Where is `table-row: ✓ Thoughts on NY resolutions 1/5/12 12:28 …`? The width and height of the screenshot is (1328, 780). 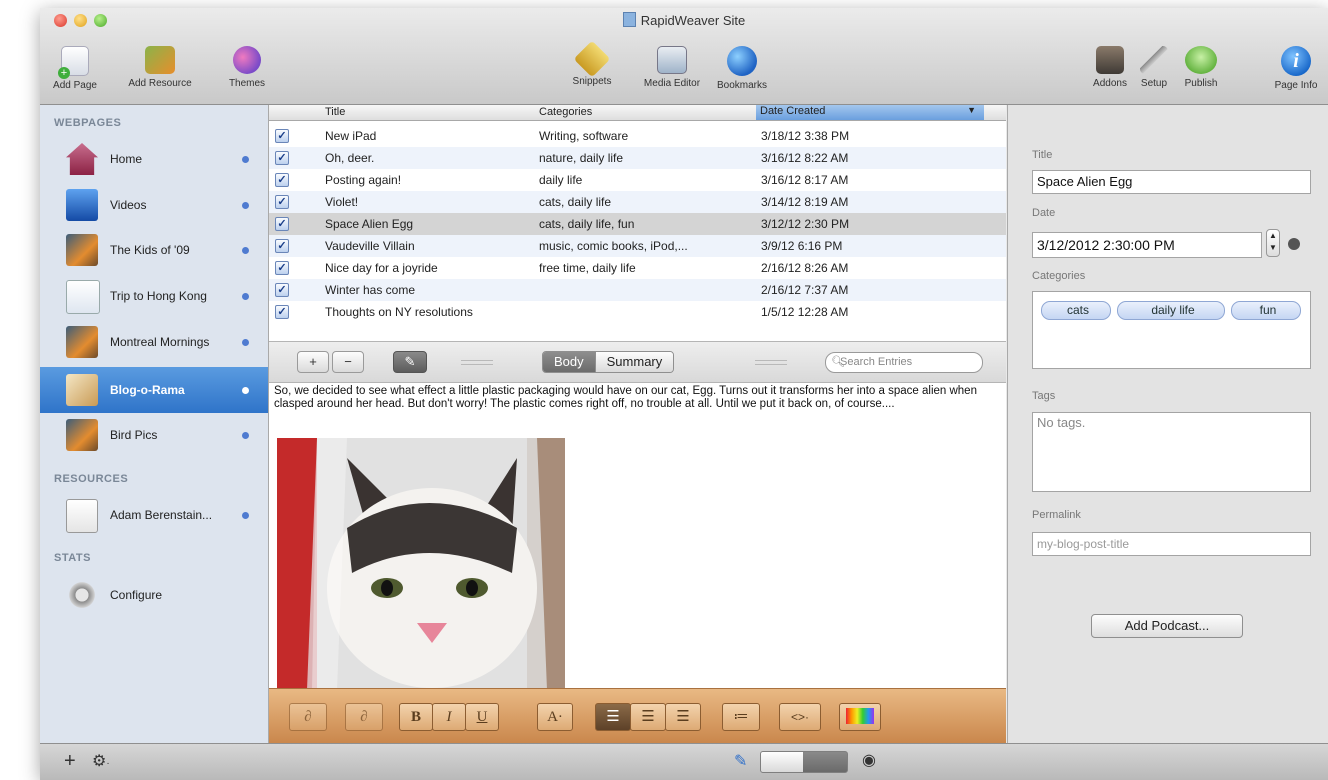
table-row: ✓ Thoughts on NY resolutions 1/5/12 12:28 … is located at coordinates (637, 312).